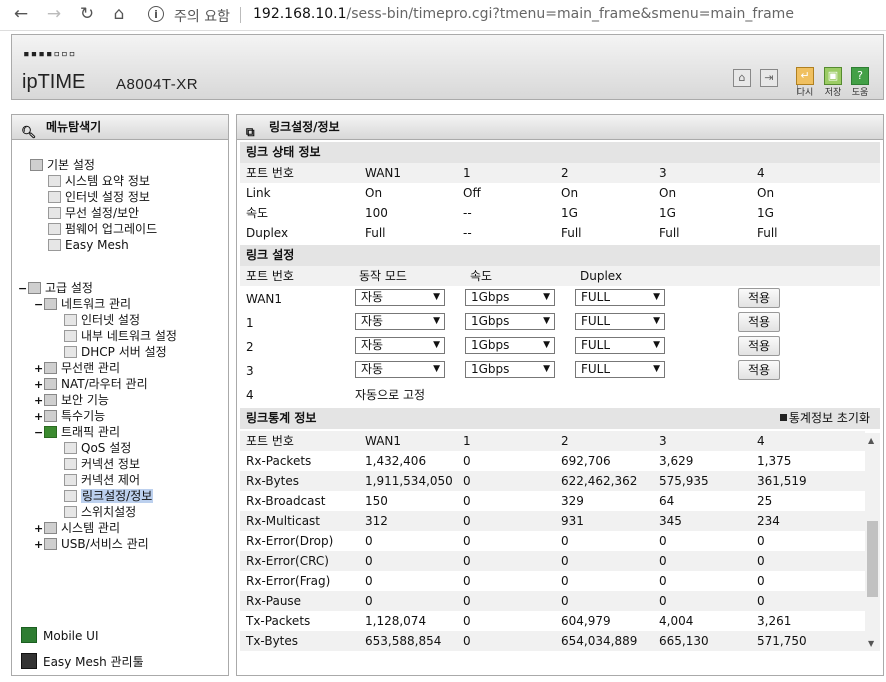 The height and width of the screenshot is (682, 886). I want to click on save-button: ▣ 저장, so click(833, 82).